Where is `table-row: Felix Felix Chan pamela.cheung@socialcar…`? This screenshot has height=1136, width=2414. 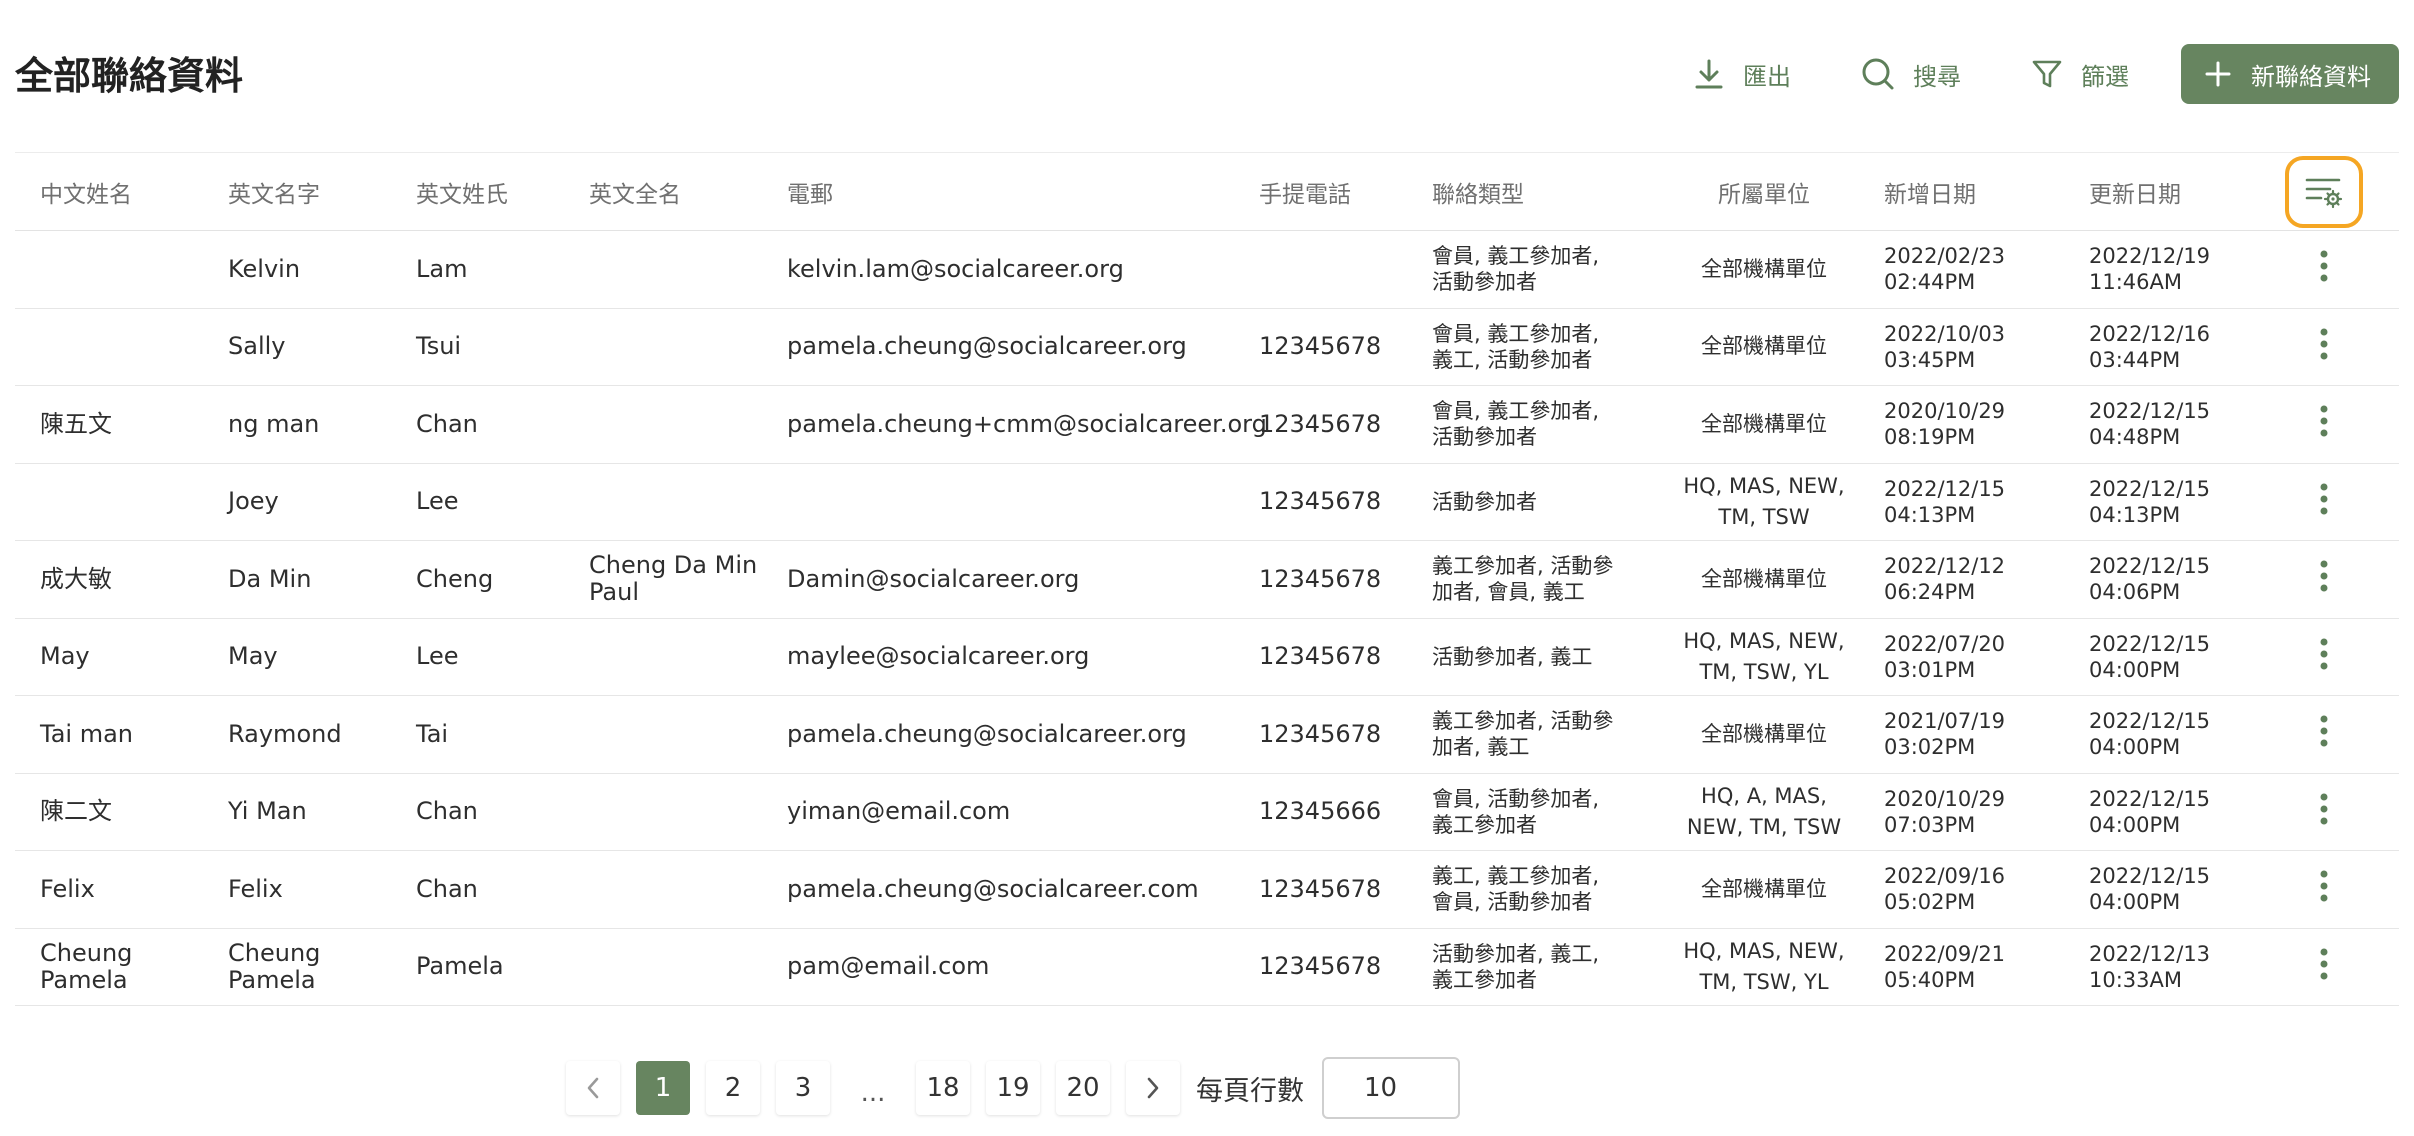
table-row: Felix Felix Chan pamela.cheung@socialcar… is located at coordinates (1207, 889).